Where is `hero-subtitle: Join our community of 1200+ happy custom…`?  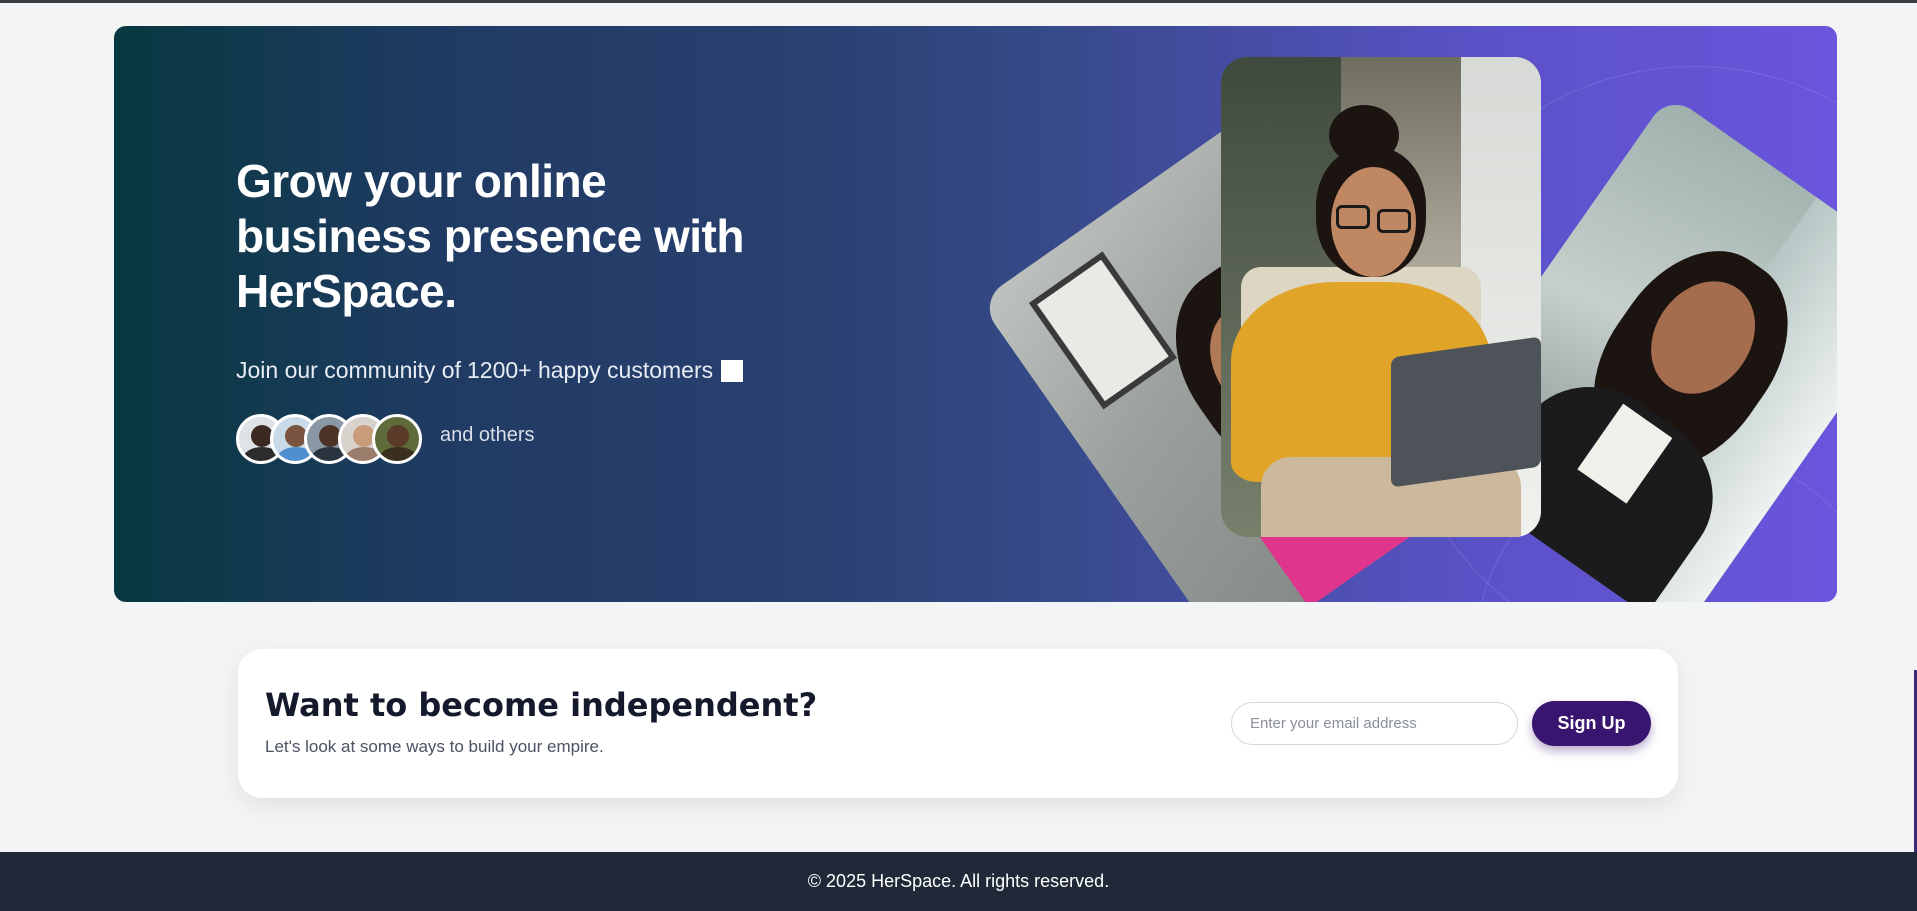 hero-subtitle: Join our community of 1200+ happy custom… is located at coordinates (536, 370).